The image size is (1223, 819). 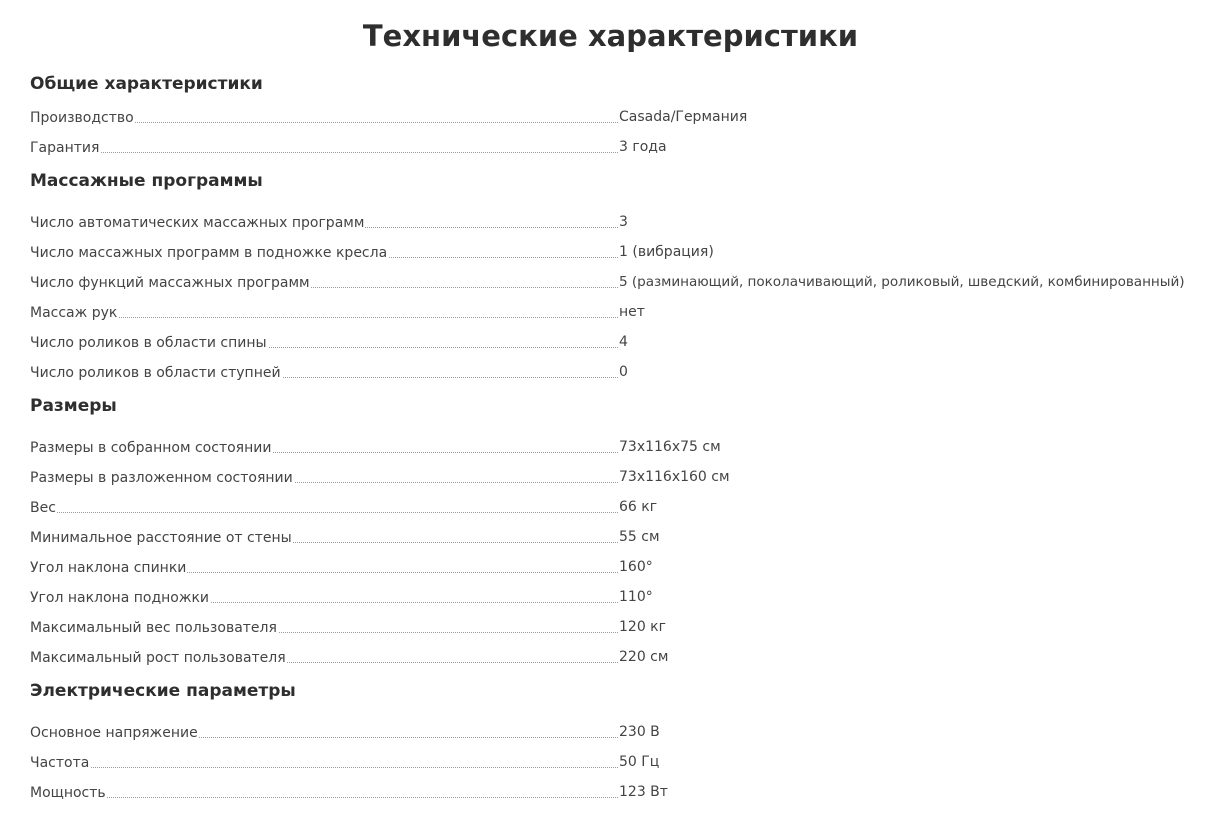 I want to click on spec-value: 3, so click(x=623, y=222).